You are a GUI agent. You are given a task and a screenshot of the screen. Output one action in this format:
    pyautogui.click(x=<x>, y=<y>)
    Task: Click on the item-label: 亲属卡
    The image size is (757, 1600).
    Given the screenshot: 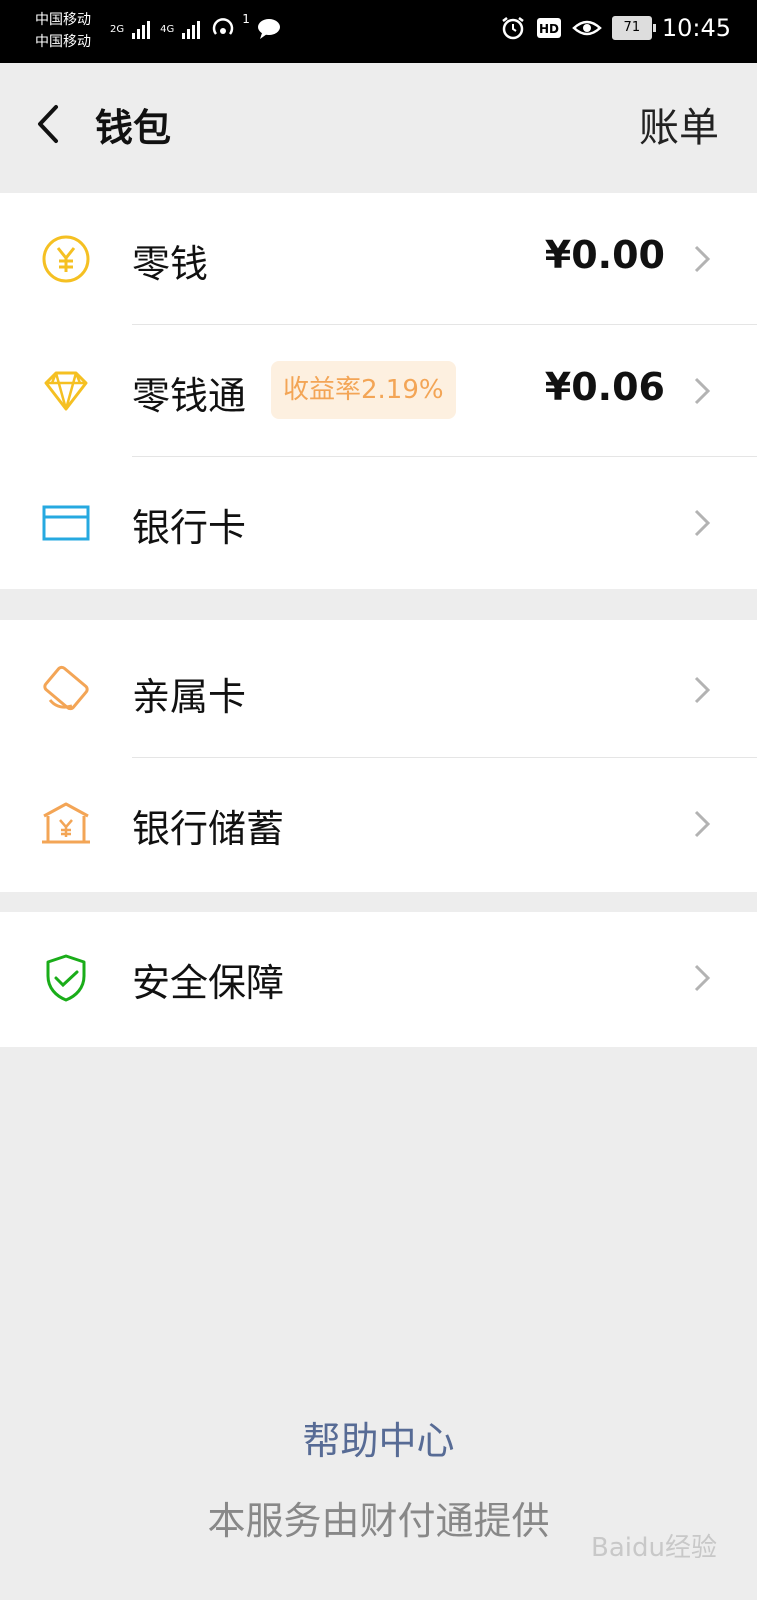 What is the action you would take?
    pyautogui.click(x=189, y=697)
    